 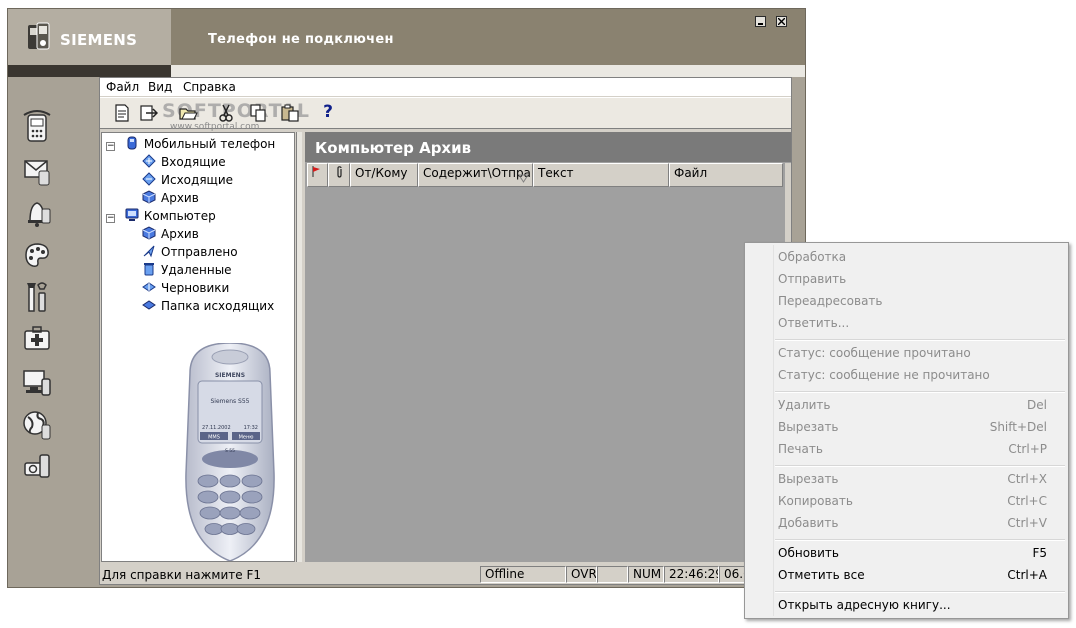 I want to click on tree-item-outgoing-folder: Папка исходящих, so click(x=208, y=306).